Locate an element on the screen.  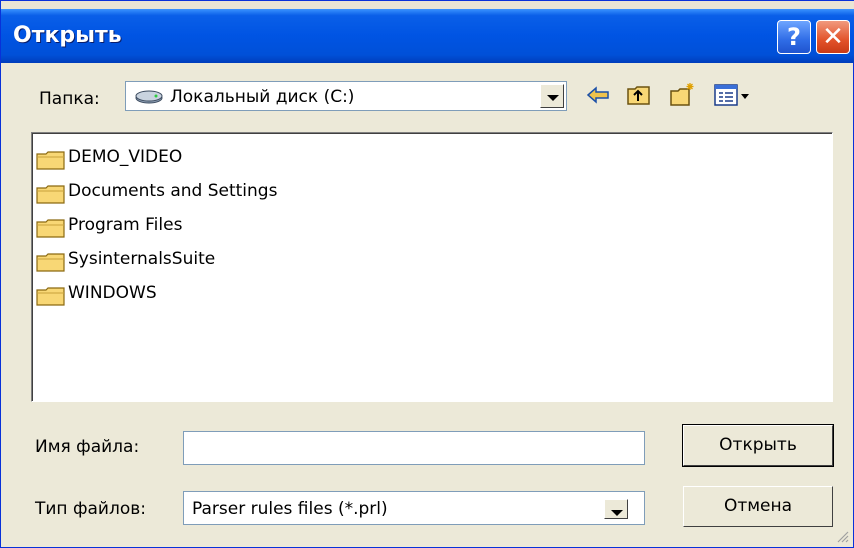
folder-name: Program Files is located at coordinates (125, 225).